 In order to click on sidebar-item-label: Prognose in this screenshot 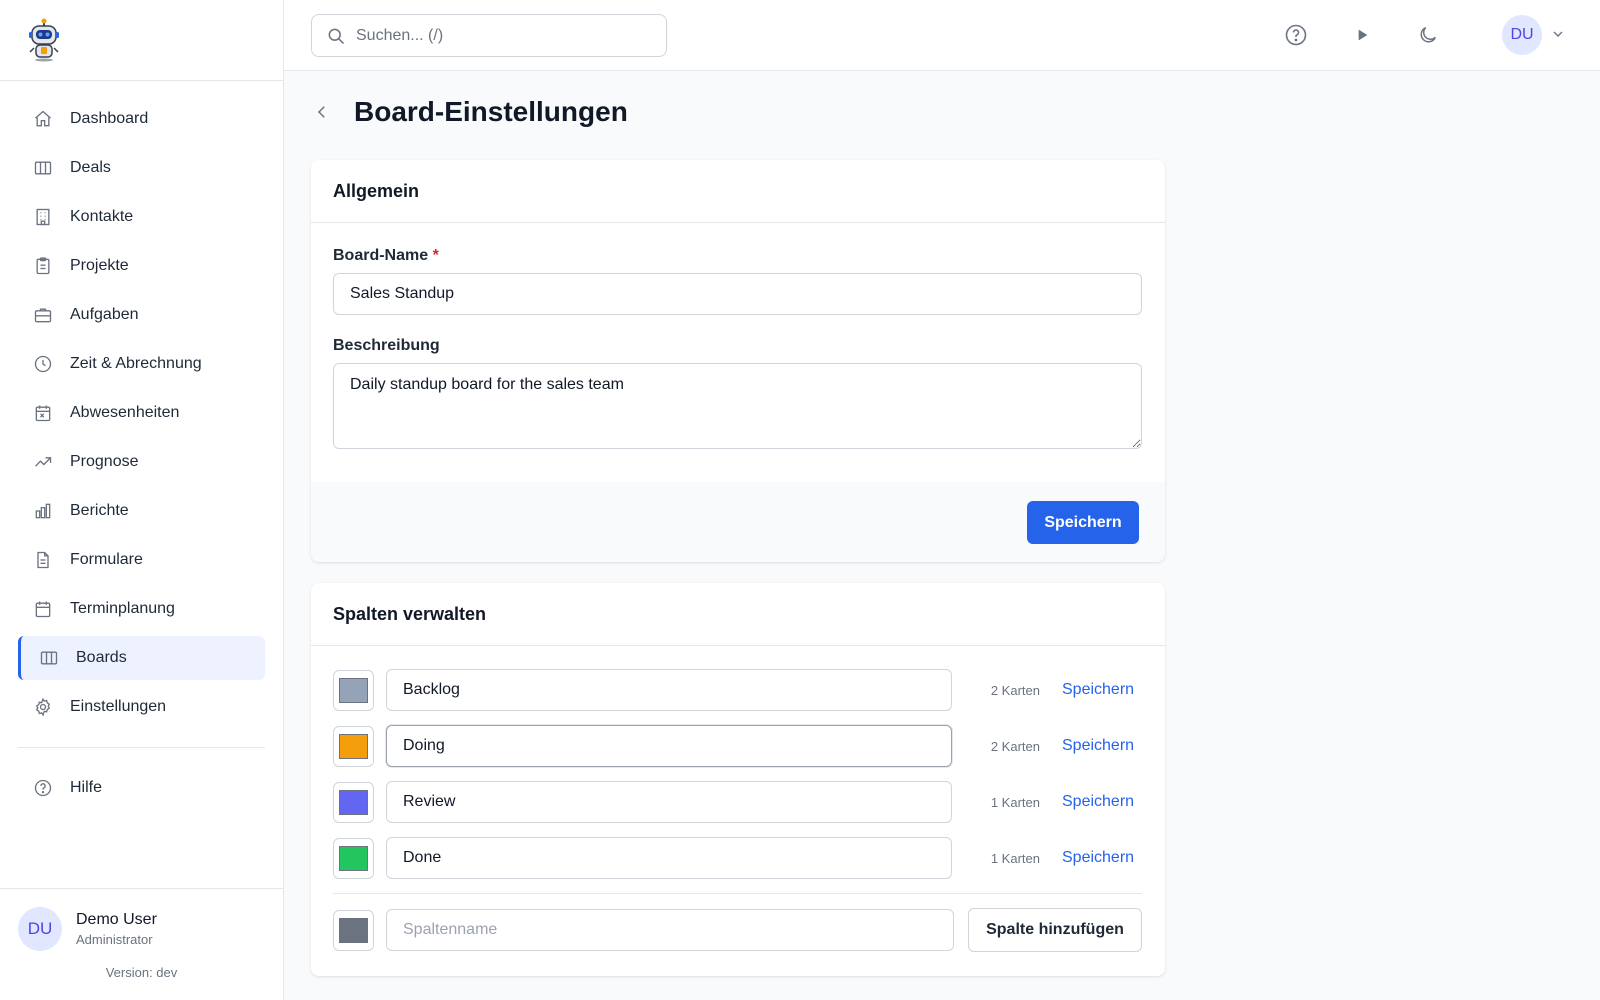, I will do `click(104, 461)`.